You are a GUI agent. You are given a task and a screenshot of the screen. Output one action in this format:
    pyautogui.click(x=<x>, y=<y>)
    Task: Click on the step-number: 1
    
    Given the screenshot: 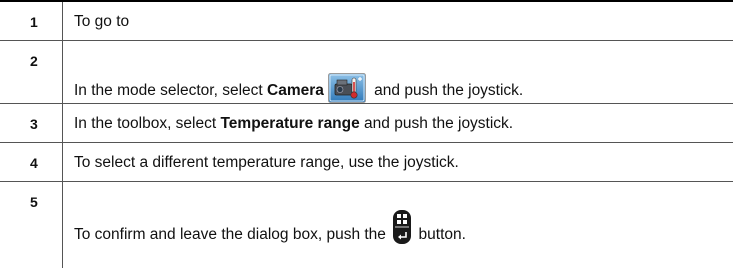 What is the action you would take?
    pyautogui.click(x=34, y=22)
    